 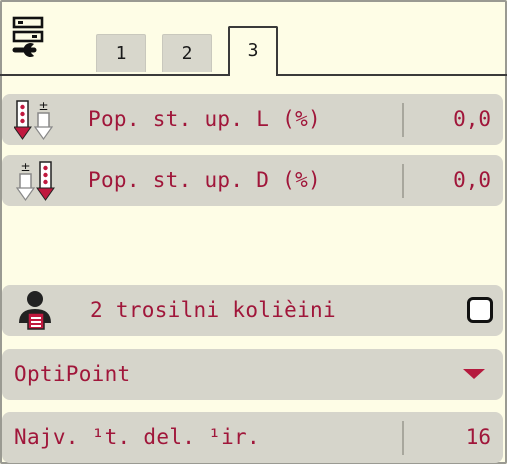 What do you see at coordinates (472, 180) in the screenshot?
I see `spread-rate-right-value: 0,0` at bounding box center [472, 180].